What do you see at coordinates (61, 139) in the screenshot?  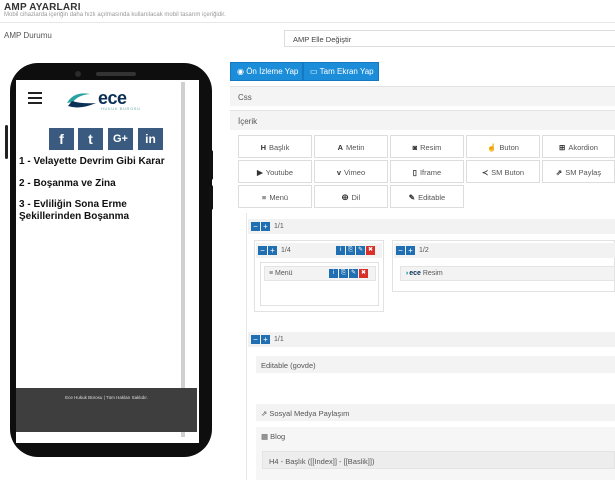 I see `facebook-icon: f` at bounding box center [61, 139].